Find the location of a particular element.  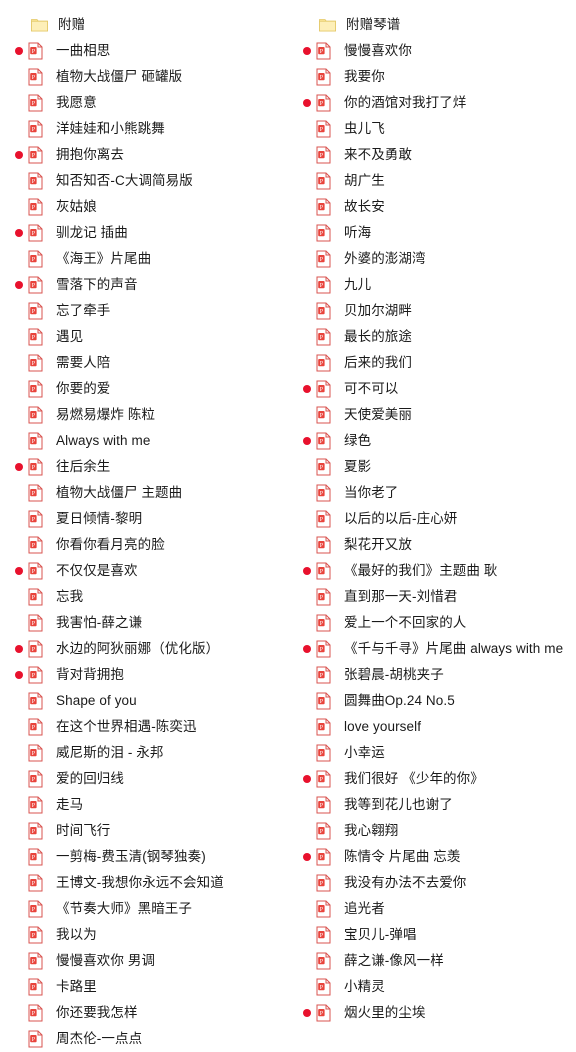

file-row: P 你要的爱 is located at coordinates (144, 389).